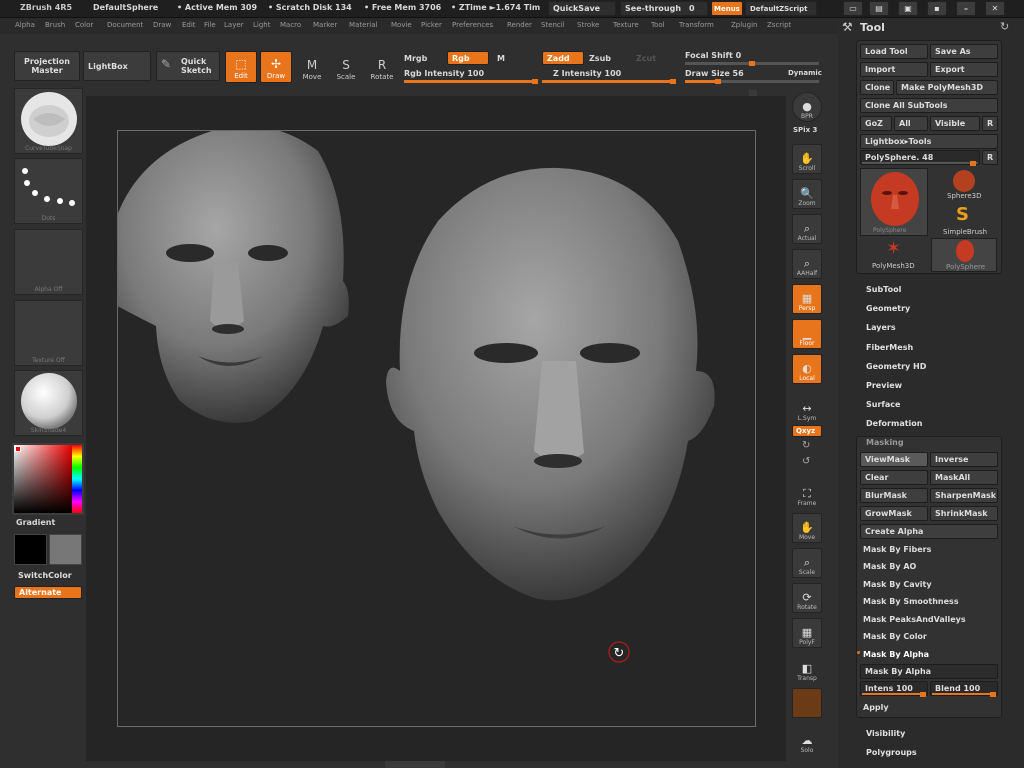 The width and height of the screenshot is (1024, 768). Describe the element at coordinates (894, 51) in the screenshot. I see `load-tool-button: Load Tool` at that location.